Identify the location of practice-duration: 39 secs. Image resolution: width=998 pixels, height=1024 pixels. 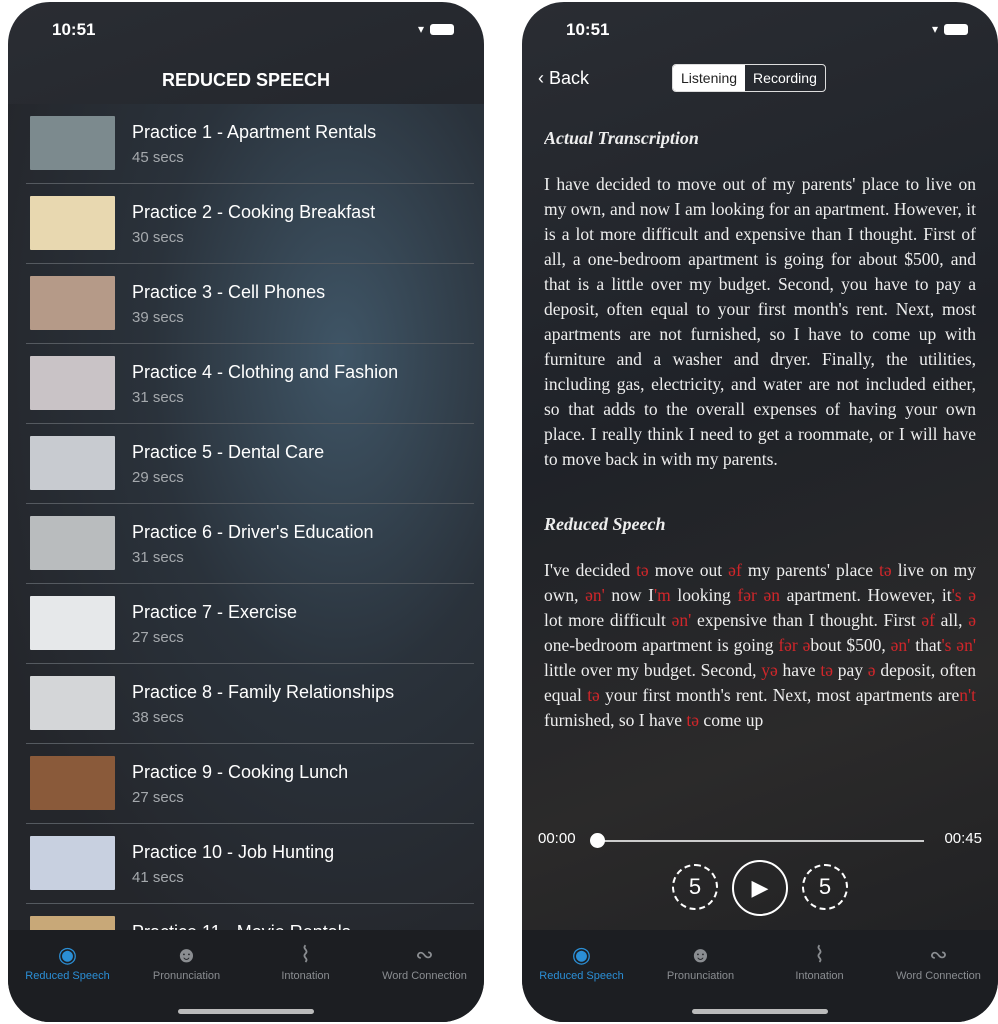
(158, 317).